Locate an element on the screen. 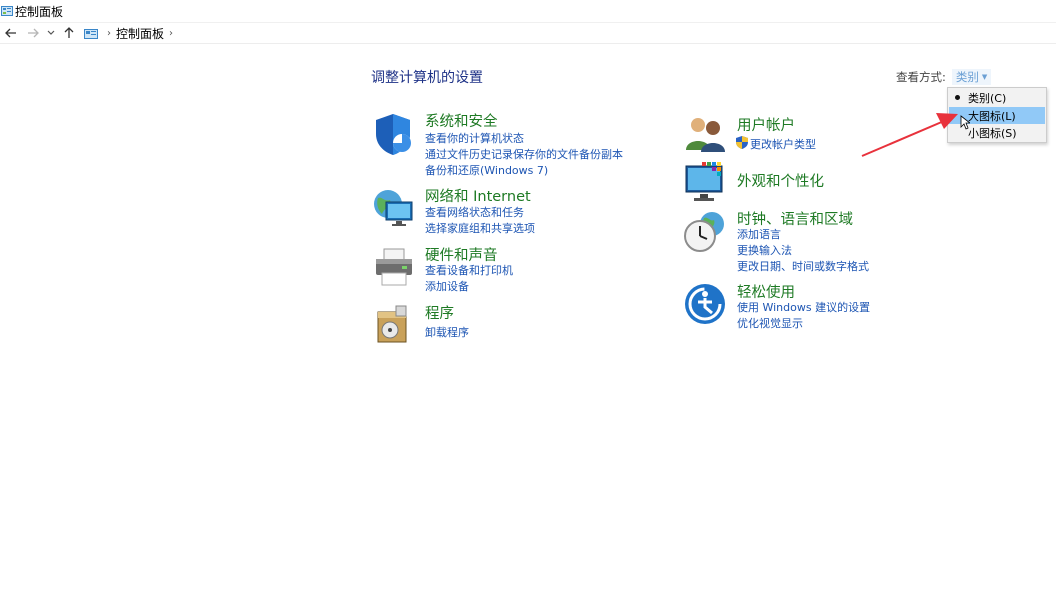 The width and height of the screenshot is (1056, 603). caret-down-icon: ▼ is located at coordinates (984, 77).